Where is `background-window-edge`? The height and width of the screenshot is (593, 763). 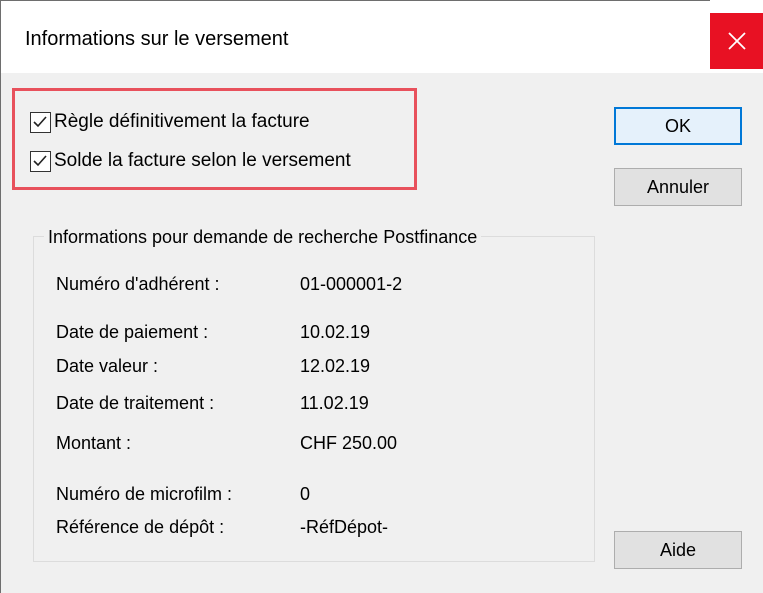
background-window-edge is located at coordinates (355, 0).